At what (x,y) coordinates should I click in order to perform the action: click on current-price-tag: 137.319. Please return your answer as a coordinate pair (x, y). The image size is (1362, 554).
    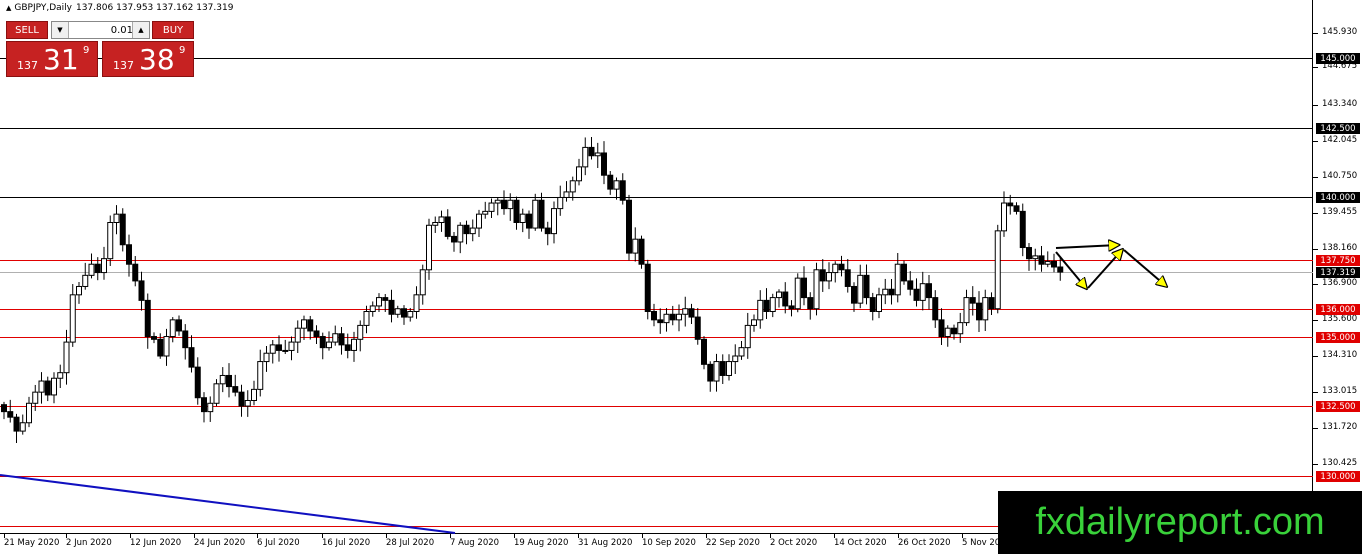
    Looking at the image, I should click on (1338, 272).